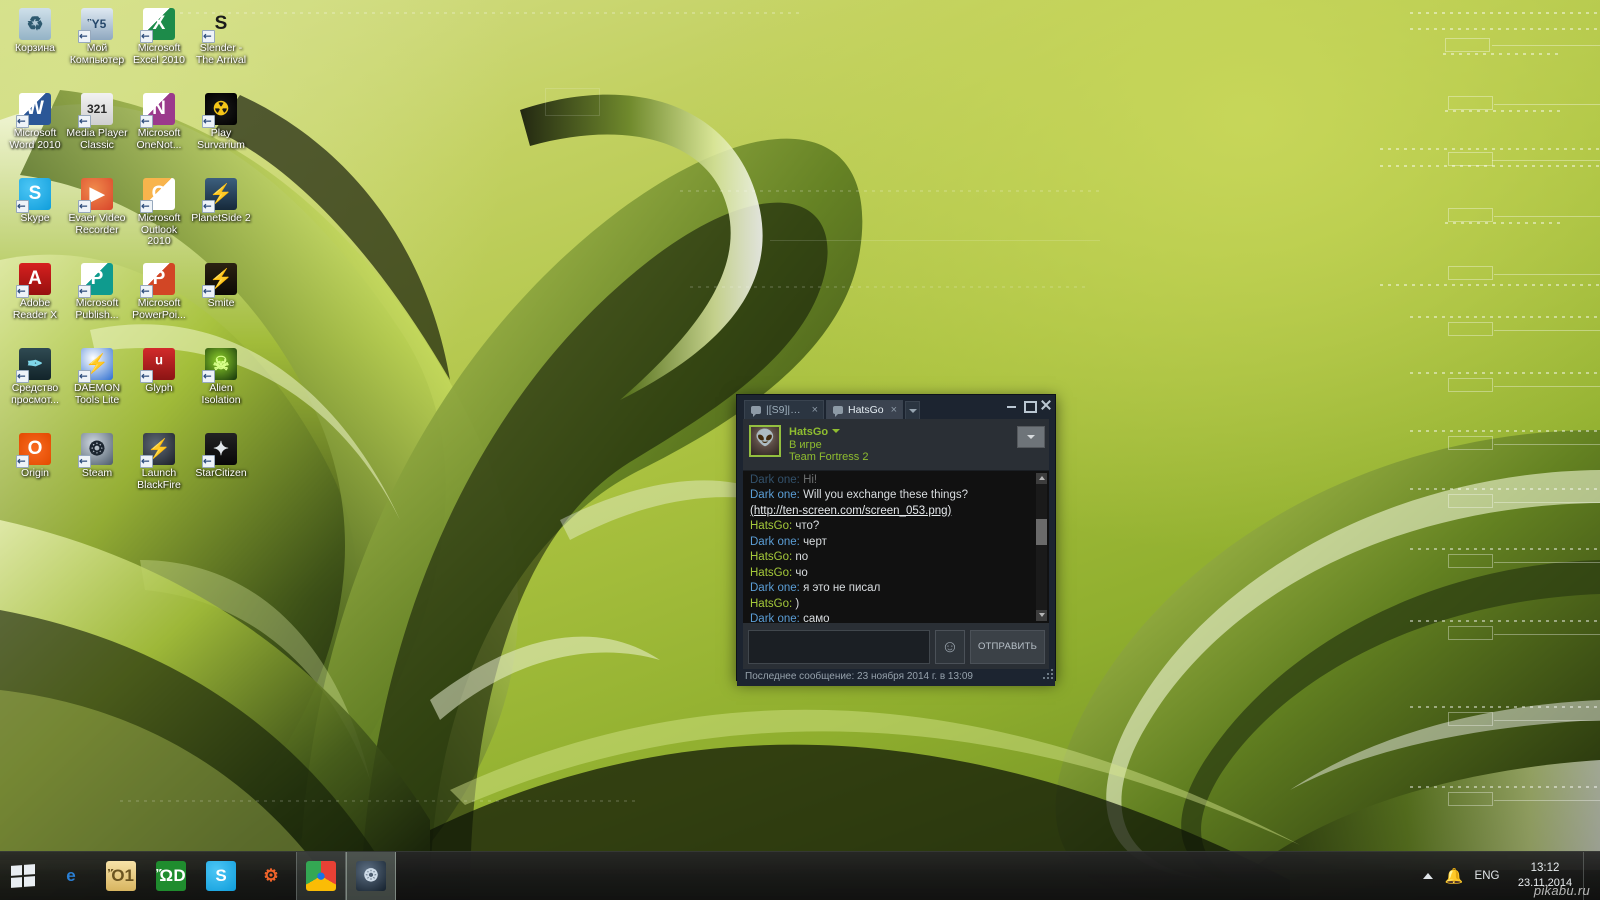 The height and width of the screenshot is (900, 1600). Describe the element at coordinates (219, 365) in the screenshot. I see `alien-isolation-icon: ☠` at that location.